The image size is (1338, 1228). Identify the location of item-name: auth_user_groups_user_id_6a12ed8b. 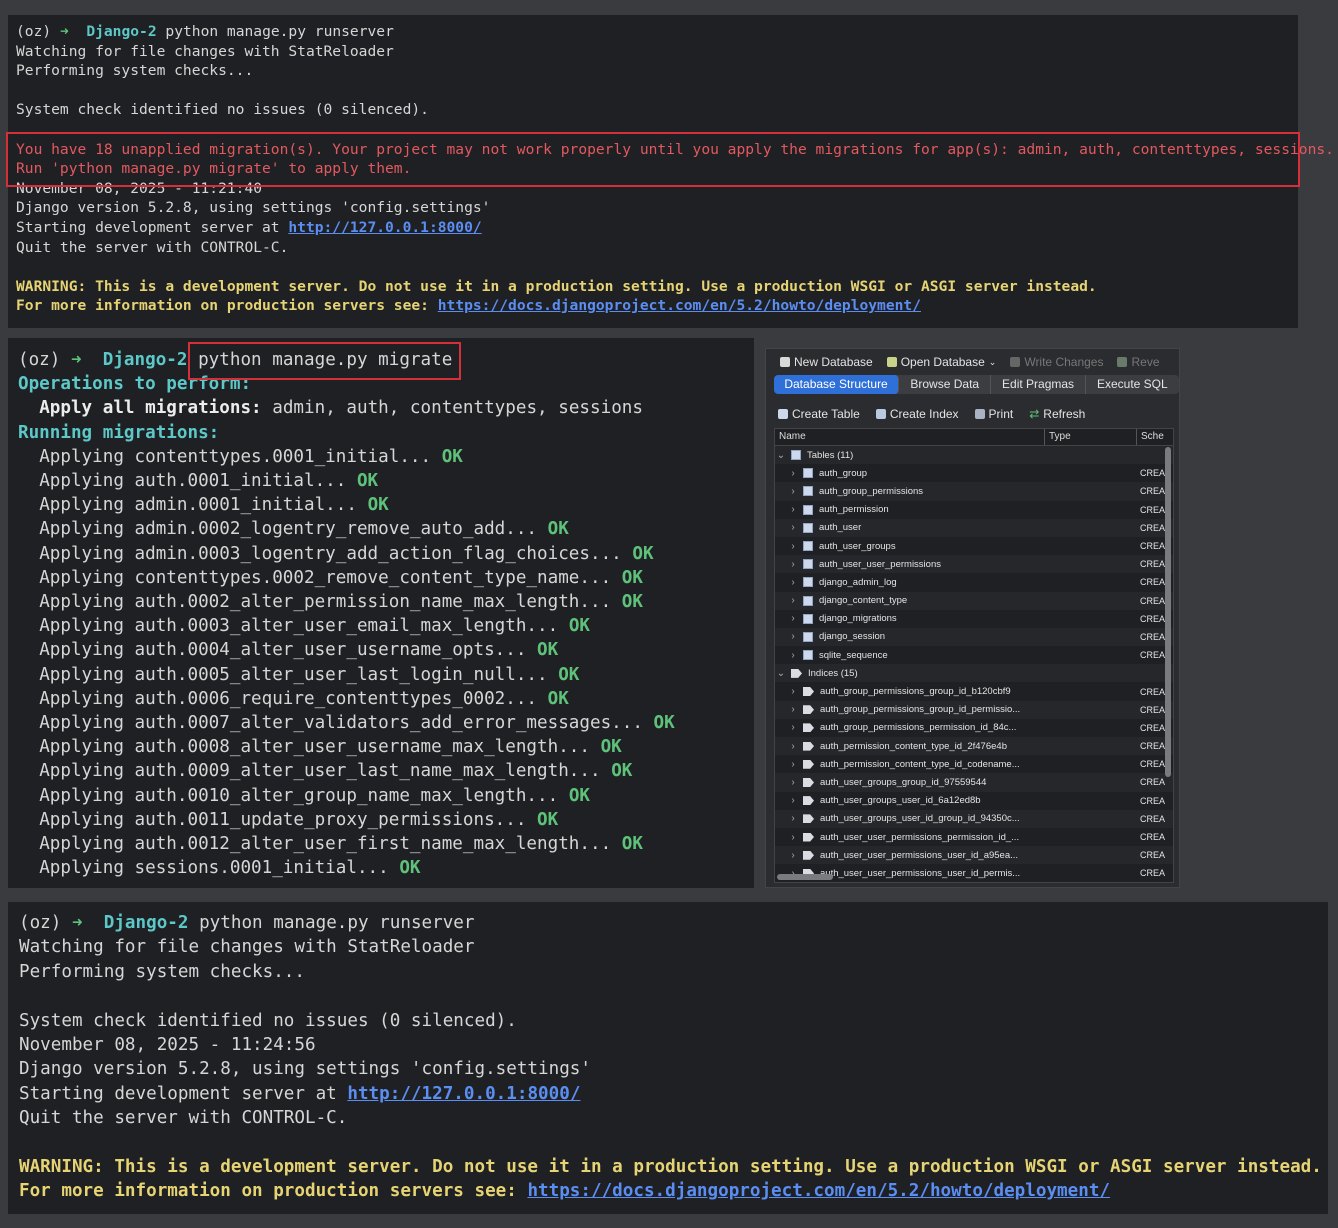
(900, 801).